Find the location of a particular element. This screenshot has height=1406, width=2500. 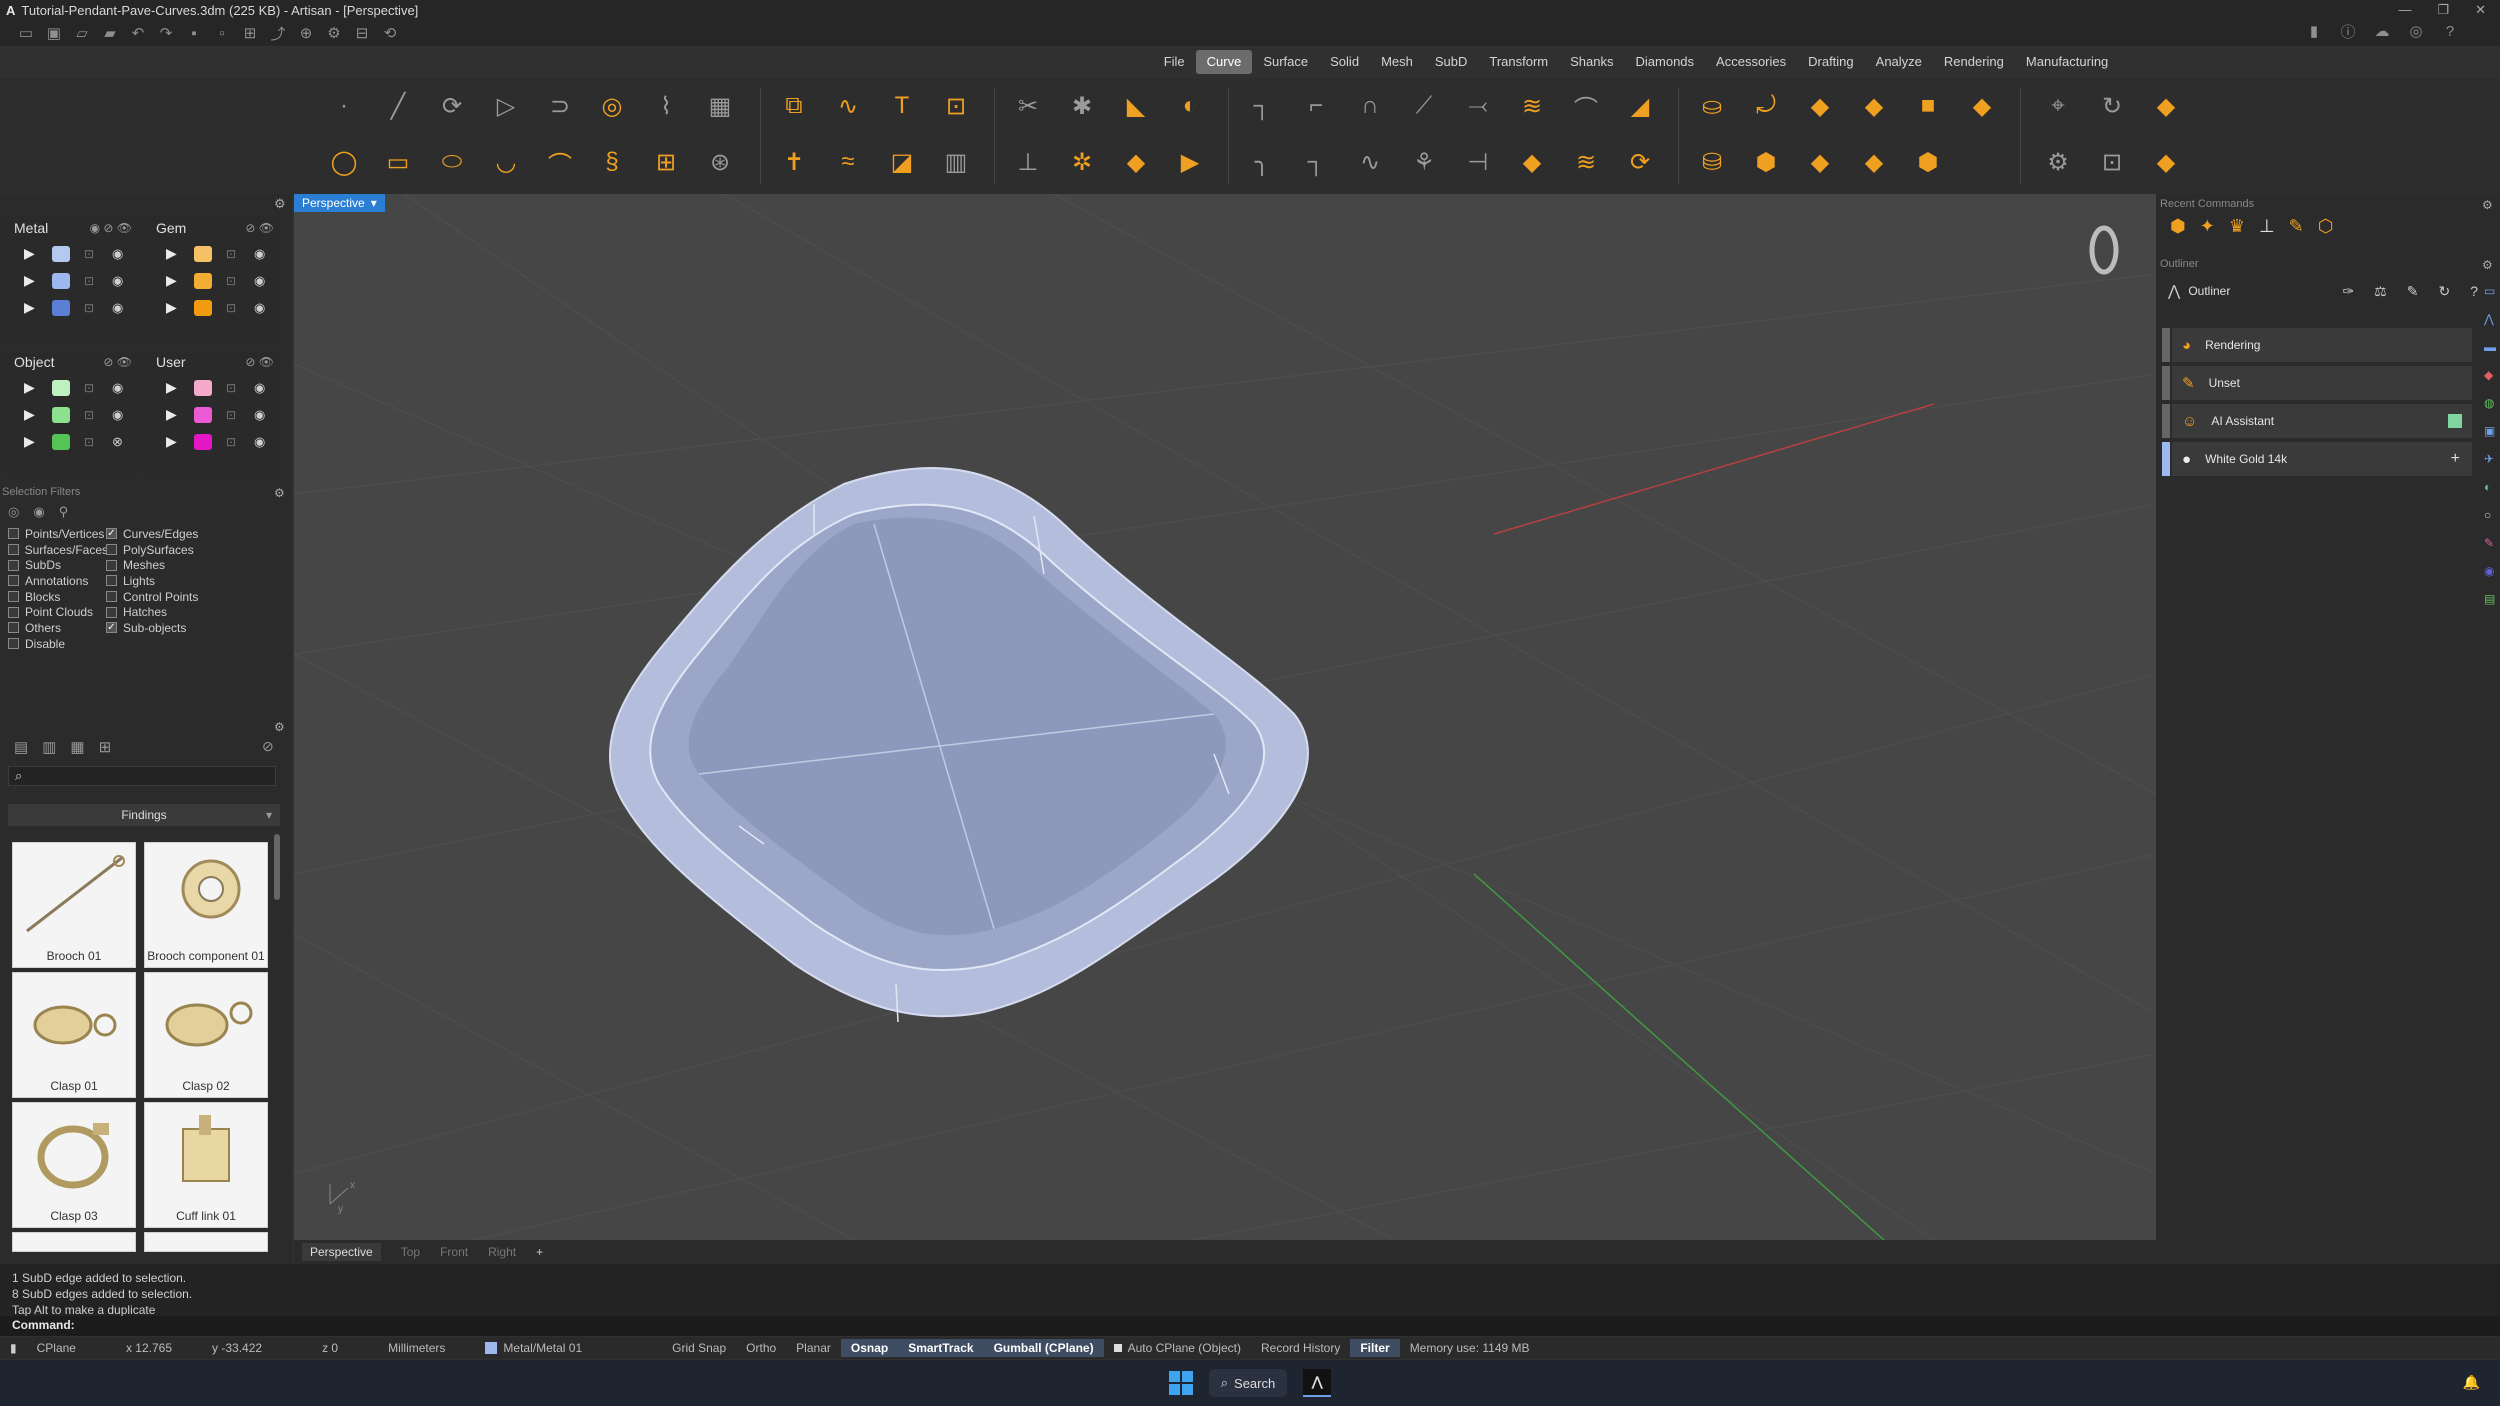

rectangle-tool-icon: ▭ is located at coordinates (398, 162).